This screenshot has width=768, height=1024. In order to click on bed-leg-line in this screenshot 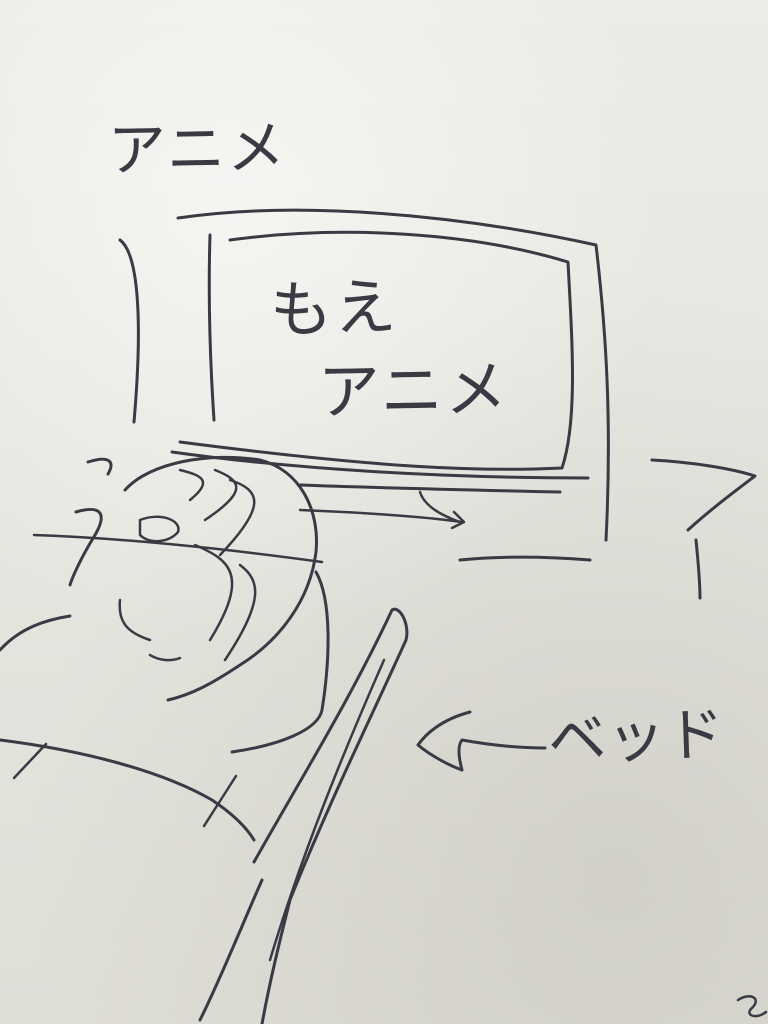, I will do `click(231, 950)`.